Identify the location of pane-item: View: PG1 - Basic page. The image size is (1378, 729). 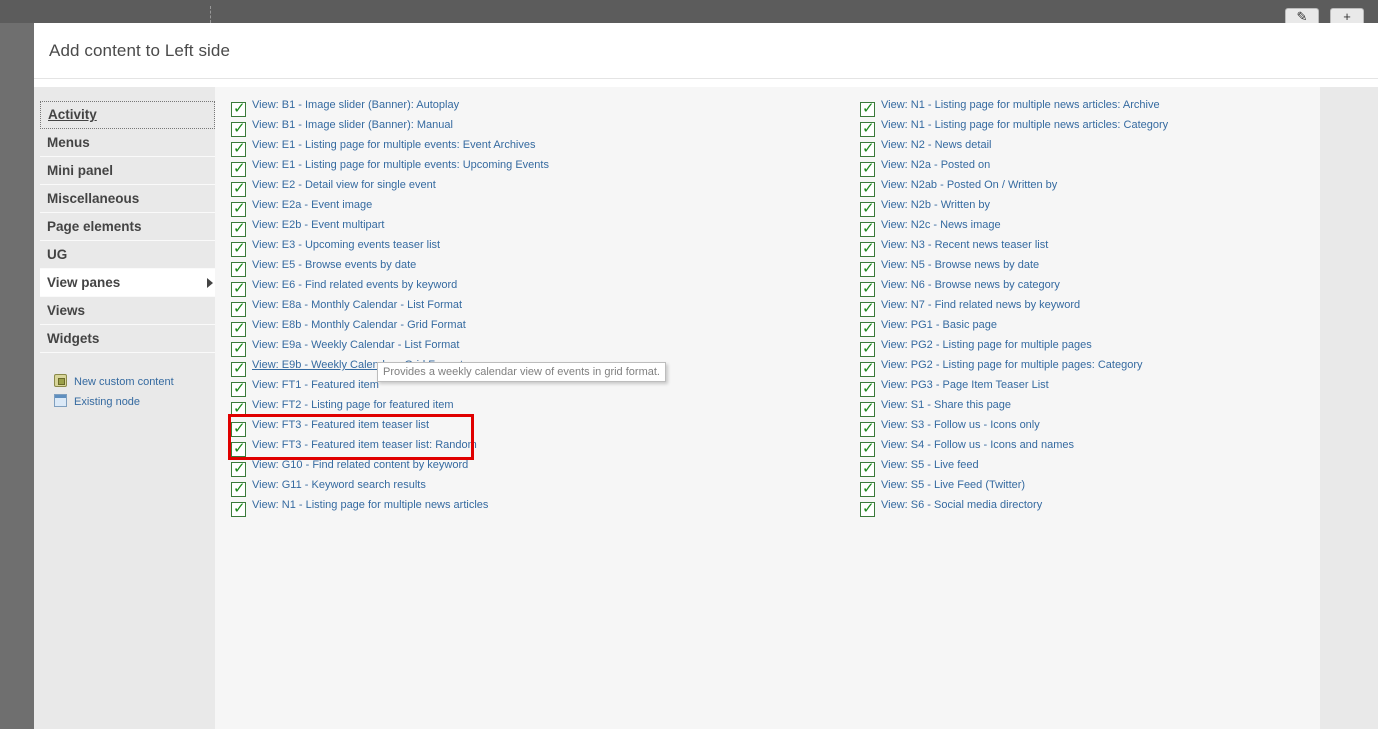
(1014, 327).